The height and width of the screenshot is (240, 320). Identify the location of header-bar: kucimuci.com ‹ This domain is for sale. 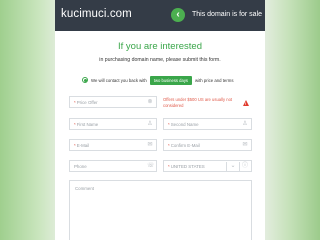
(160, 15).